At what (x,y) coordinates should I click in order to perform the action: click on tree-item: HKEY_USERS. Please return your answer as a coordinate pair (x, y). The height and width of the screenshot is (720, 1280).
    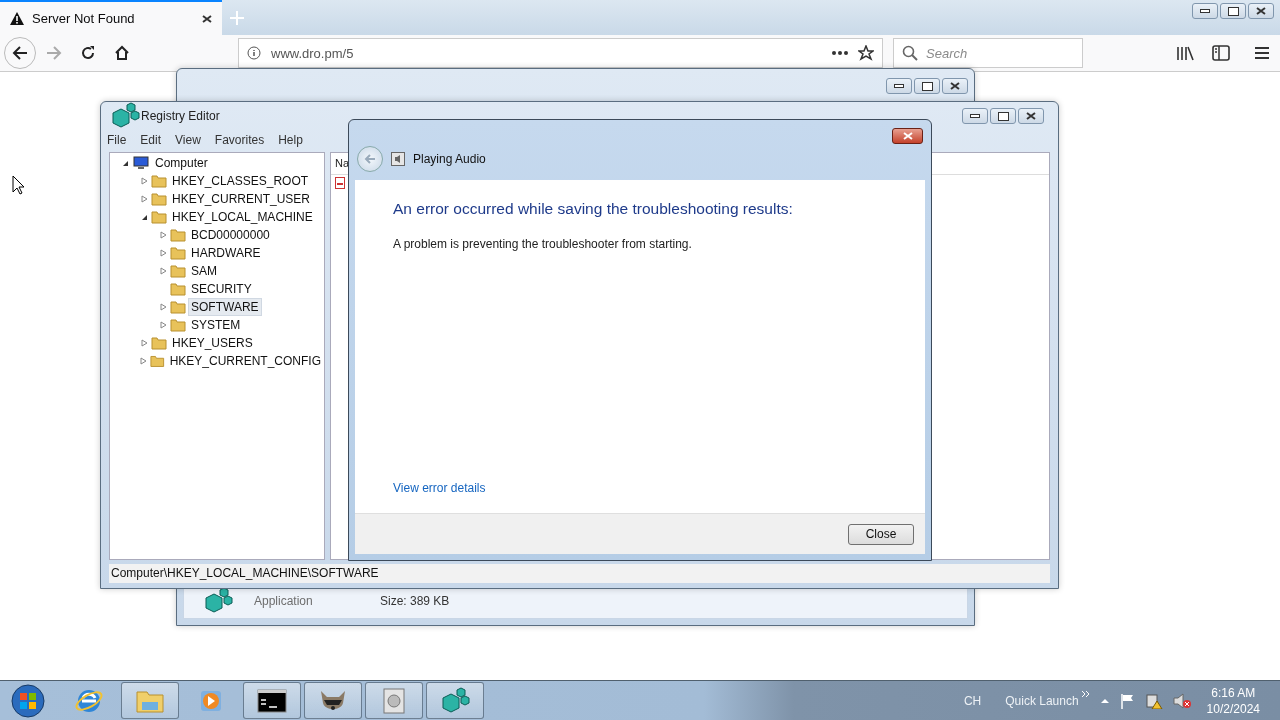
    Looking at the image, I should click on (212, 343).